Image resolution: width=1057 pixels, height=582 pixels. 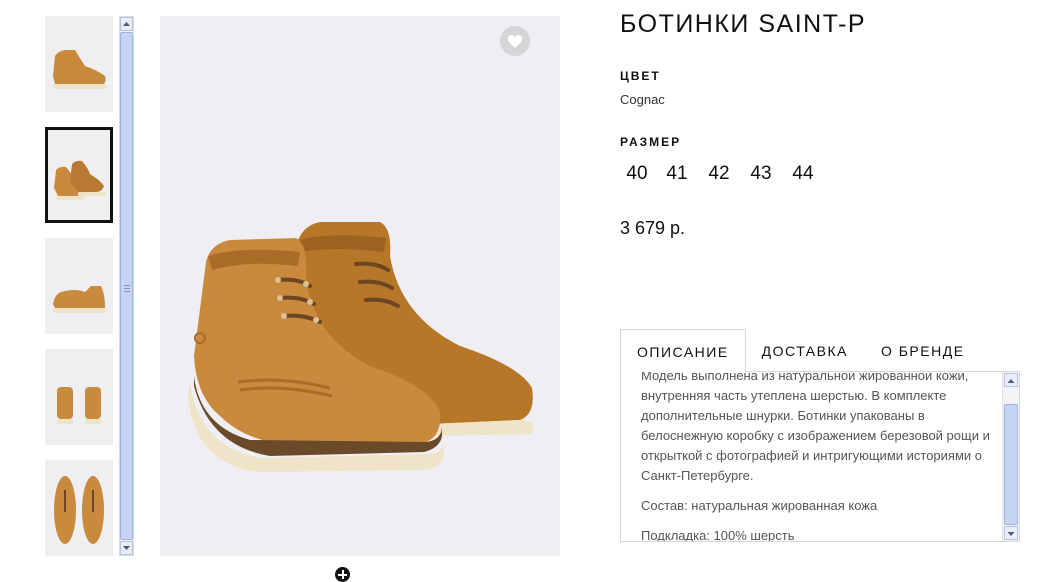 I want to click on favorite-heart-button, so click(x=515, y=41).